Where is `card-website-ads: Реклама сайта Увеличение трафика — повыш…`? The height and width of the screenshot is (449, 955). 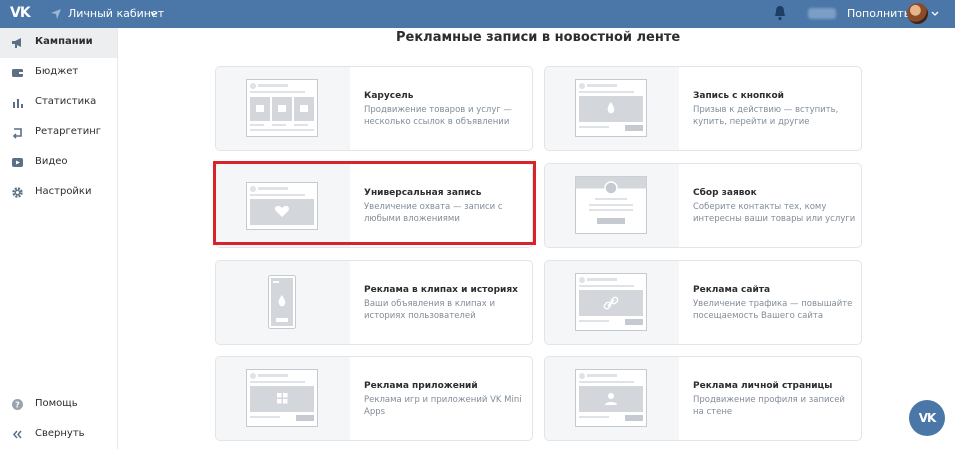 card-website-ads: Реклама сайта Увеличение трафика — повыш… is located at coordinates (703, 302).